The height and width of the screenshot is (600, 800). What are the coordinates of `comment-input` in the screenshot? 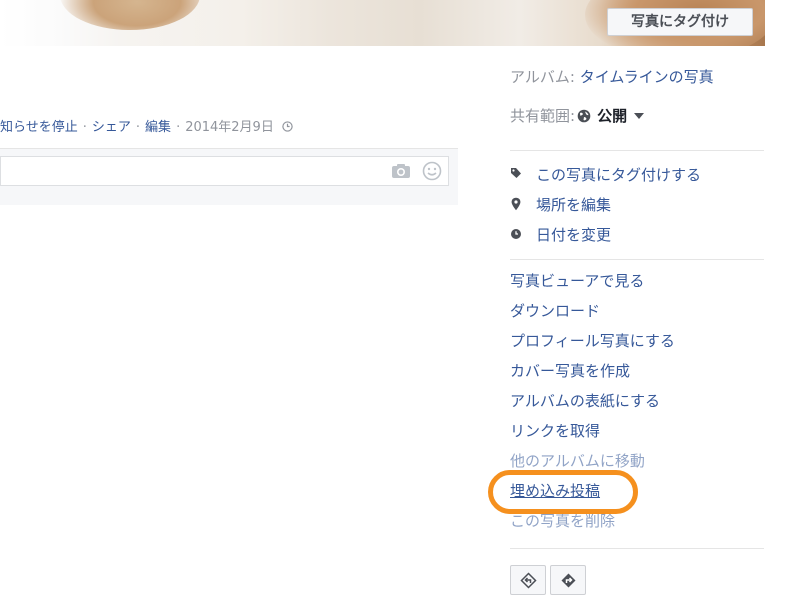 It's located at (224, 171).